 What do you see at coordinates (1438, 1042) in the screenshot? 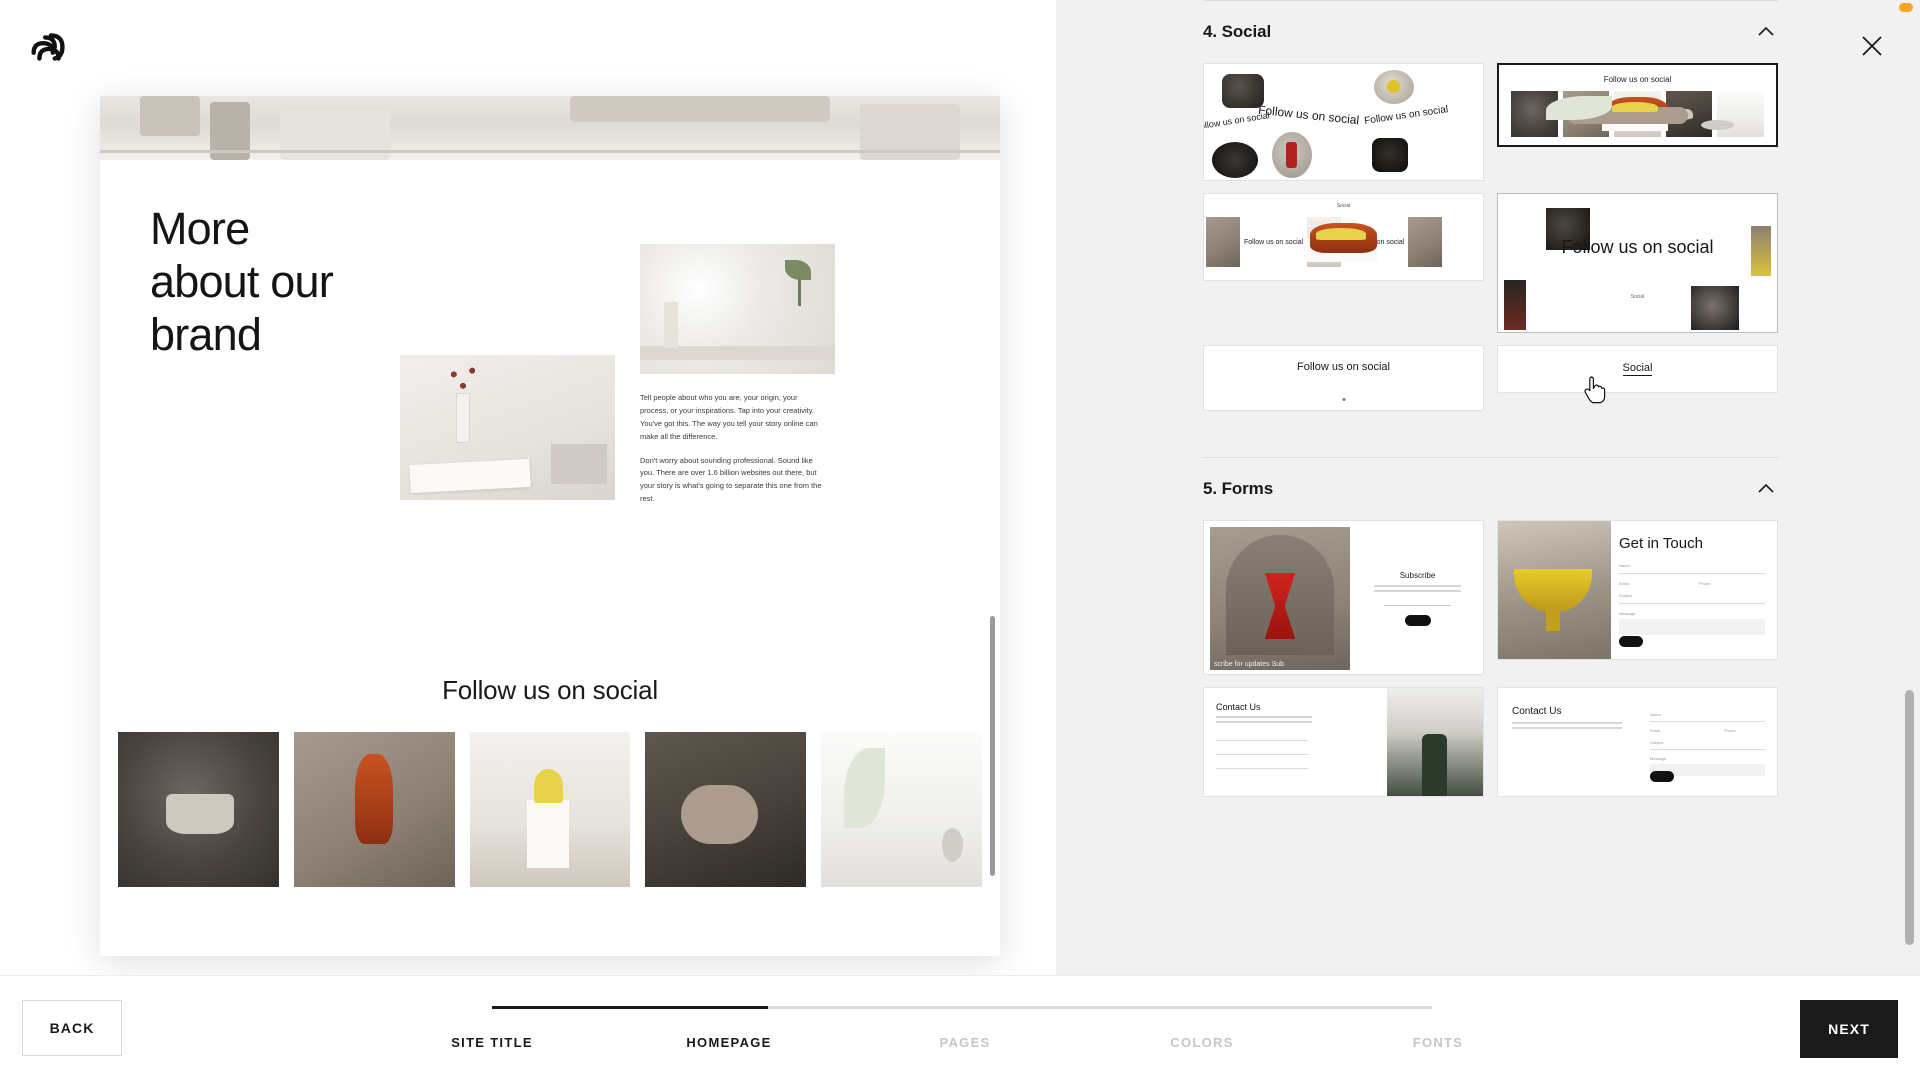
I see `step-fonts: FONTS` at bounding box center [1438, 1042].